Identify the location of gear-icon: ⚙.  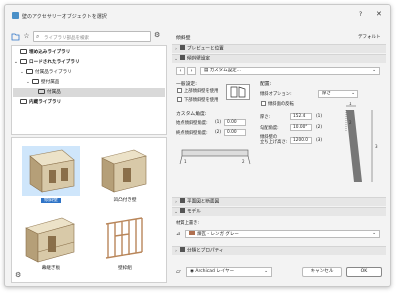
(157, 35).